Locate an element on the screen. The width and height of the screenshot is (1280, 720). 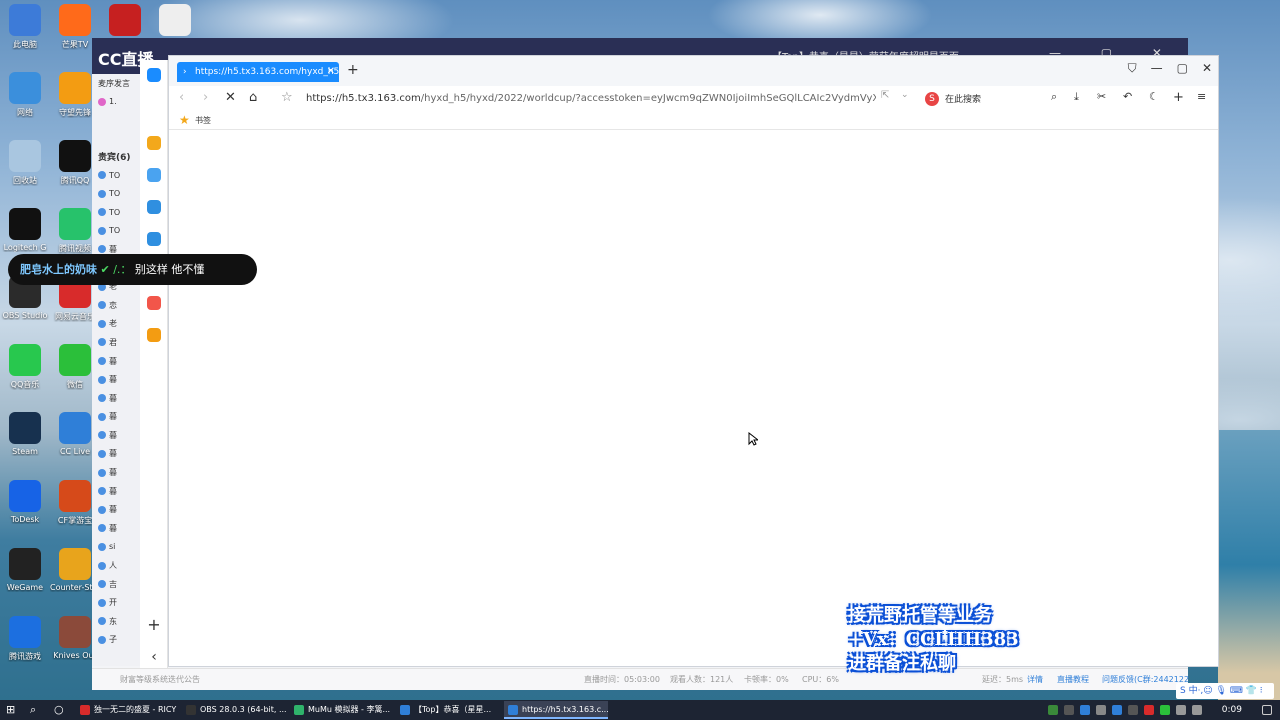
close-window-button: ✕ is located at coordinates (1207, 68).